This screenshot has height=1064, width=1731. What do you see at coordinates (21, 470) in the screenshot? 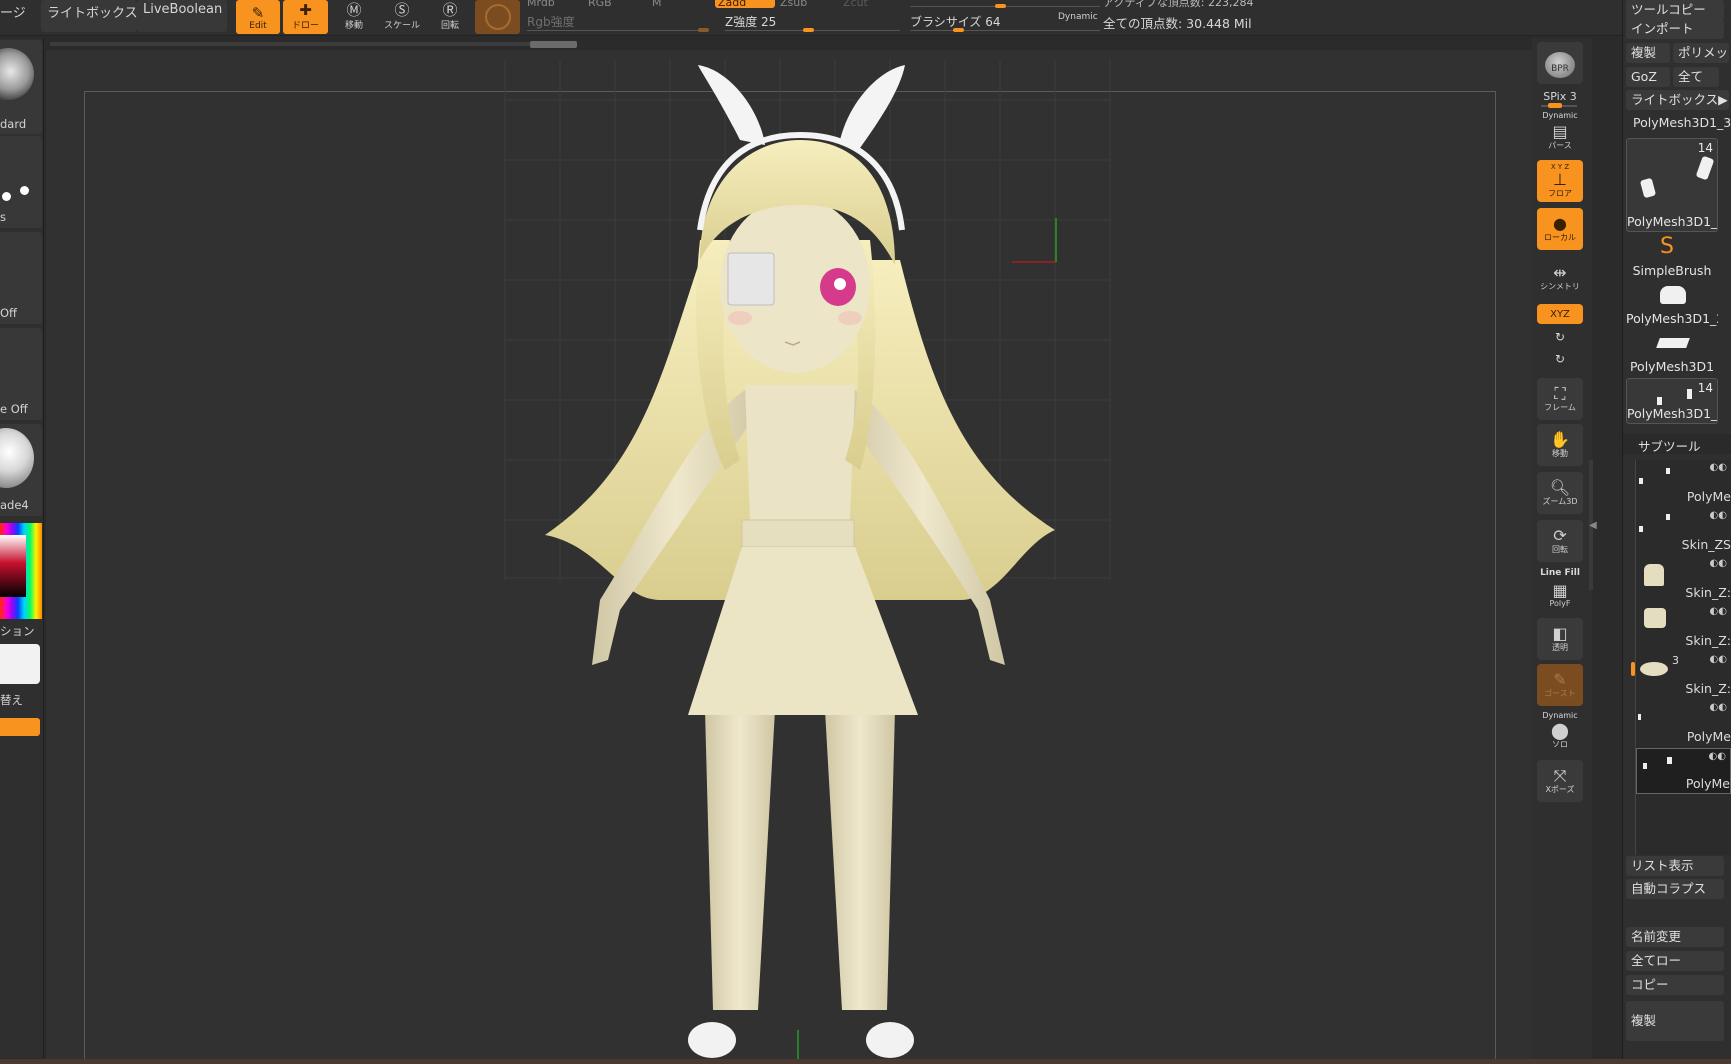
I see `material-selector: ade4` at bounding box center [21, 470].